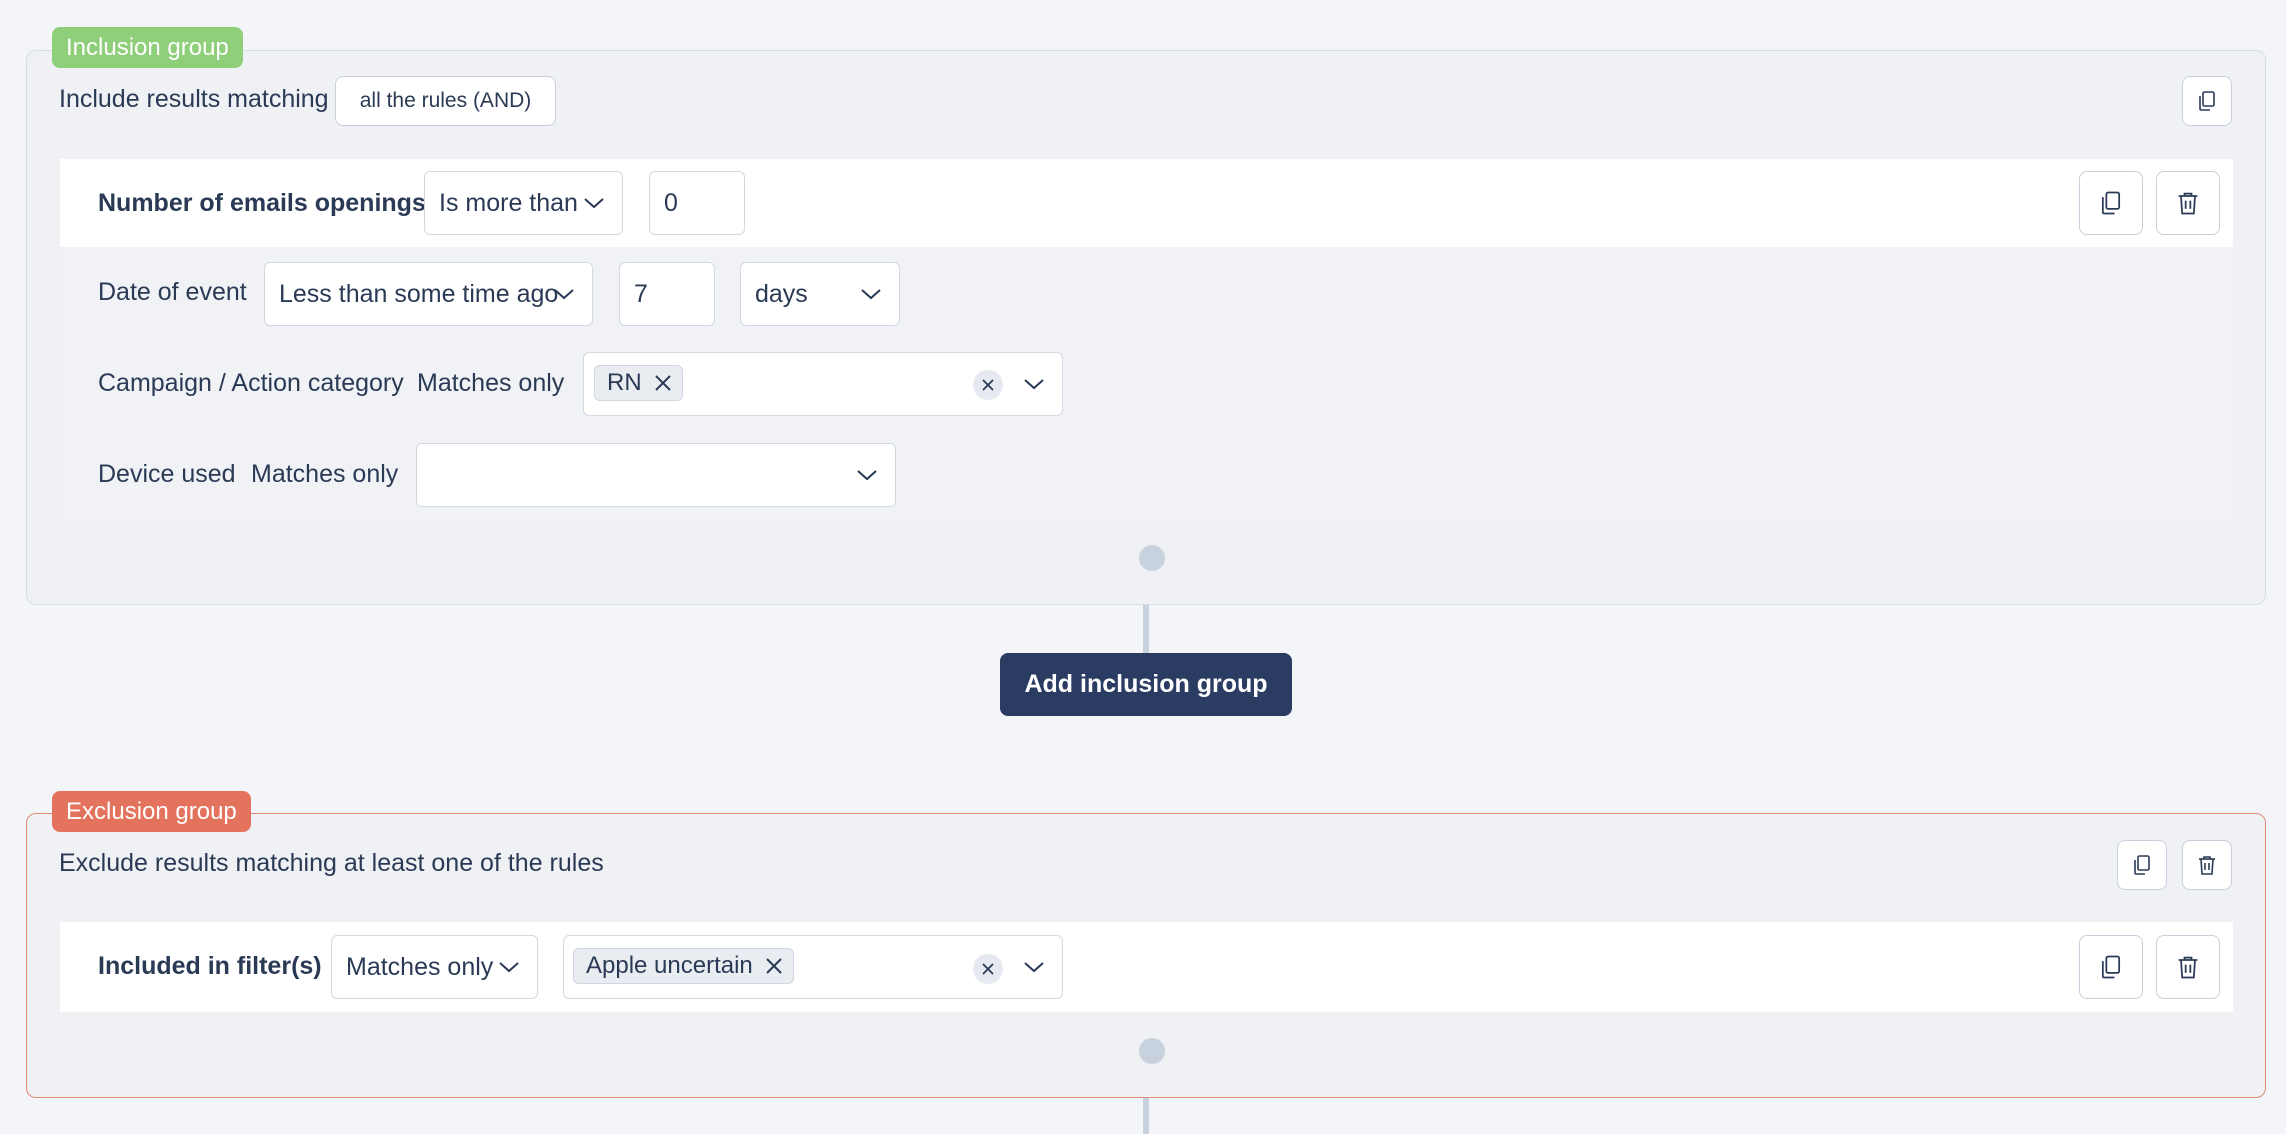 This screenshot has height=1134, width=2286. I want to click on rule-operator-value: Is more than, so click(508, 202).